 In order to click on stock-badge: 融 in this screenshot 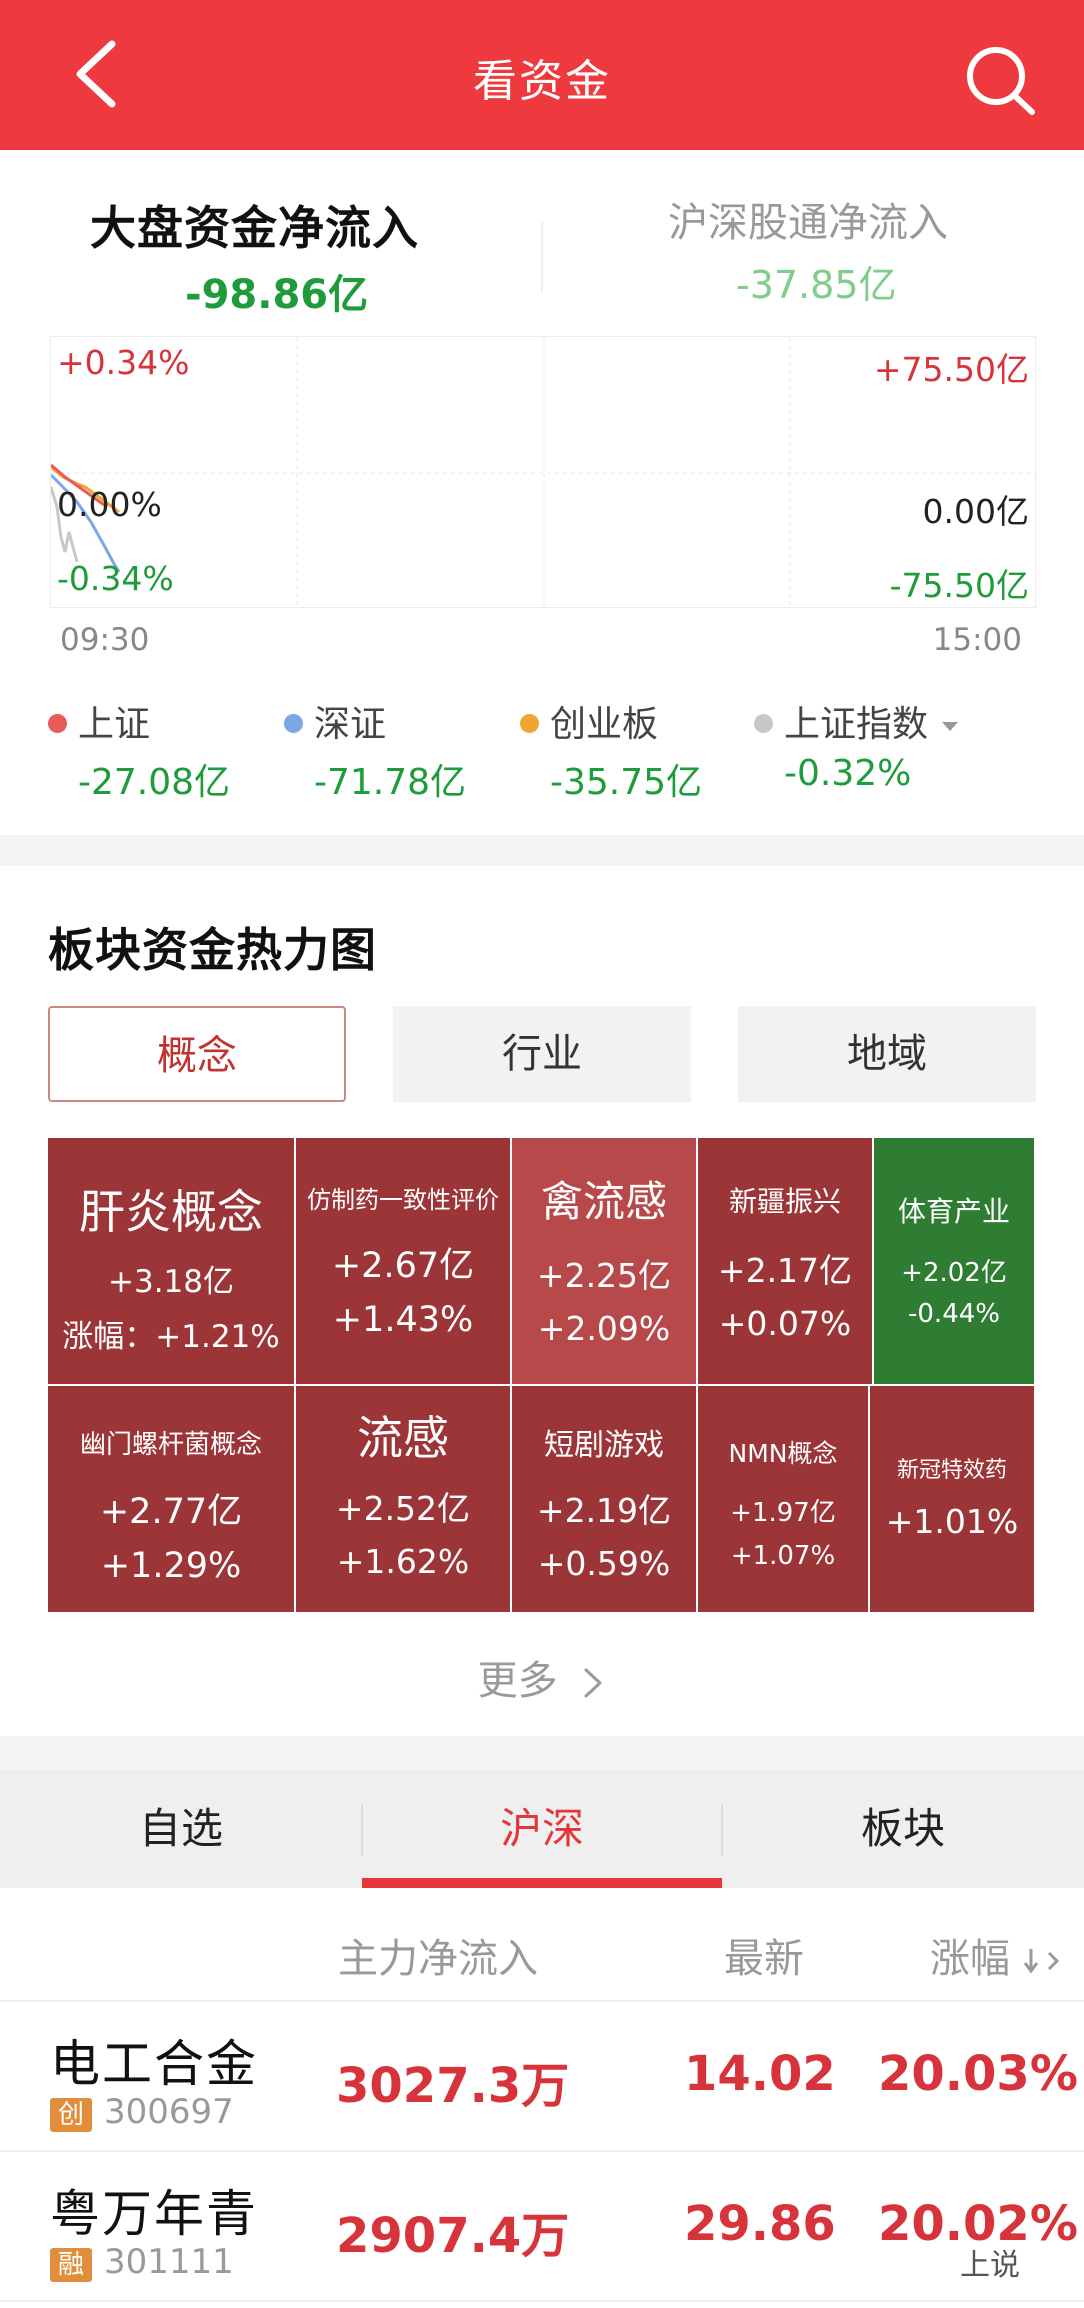, I will do `click(71, 2265)`.